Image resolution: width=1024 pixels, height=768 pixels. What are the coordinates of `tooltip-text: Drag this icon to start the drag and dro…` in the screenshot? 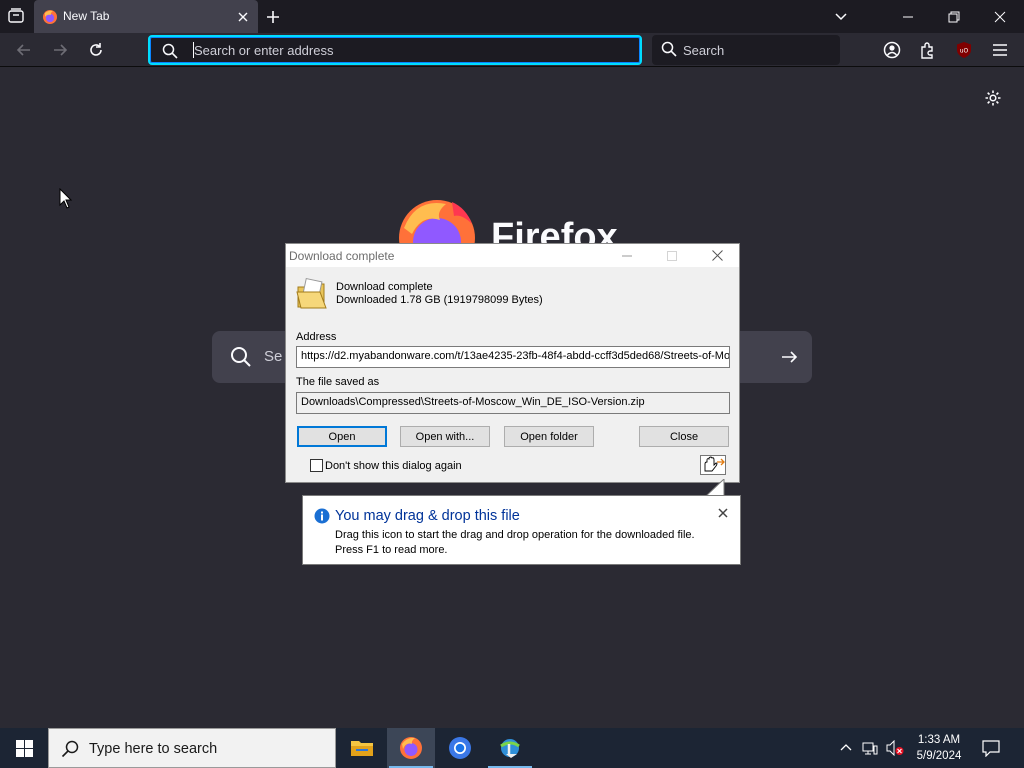 It's located at (535, 543).